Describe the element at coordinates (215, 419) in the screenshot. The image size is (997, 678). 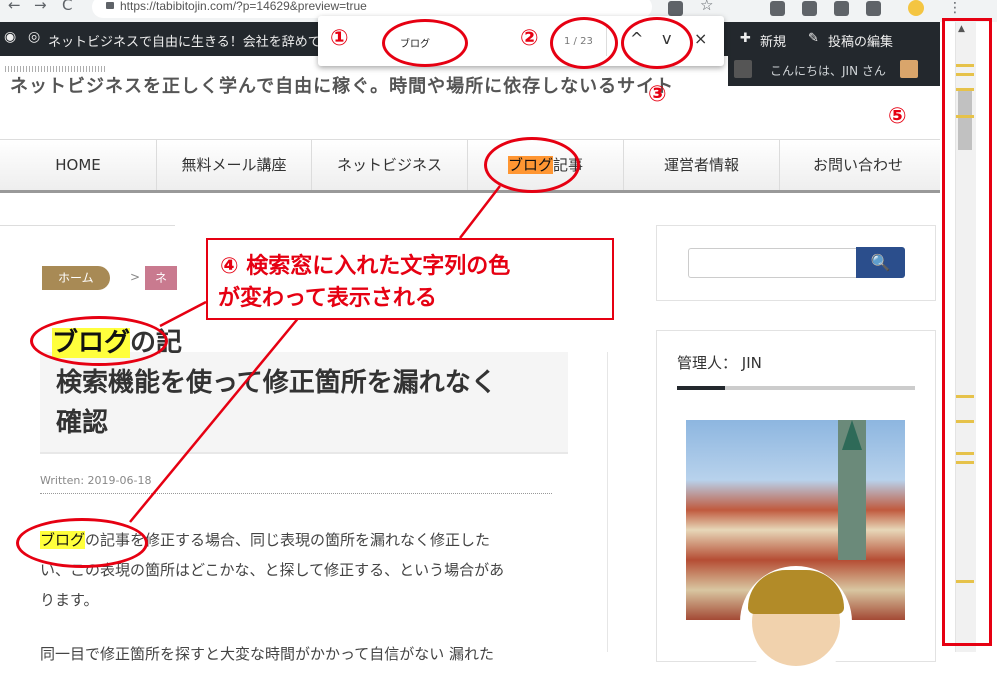
I see `annotation-line-paragraph` at that location.